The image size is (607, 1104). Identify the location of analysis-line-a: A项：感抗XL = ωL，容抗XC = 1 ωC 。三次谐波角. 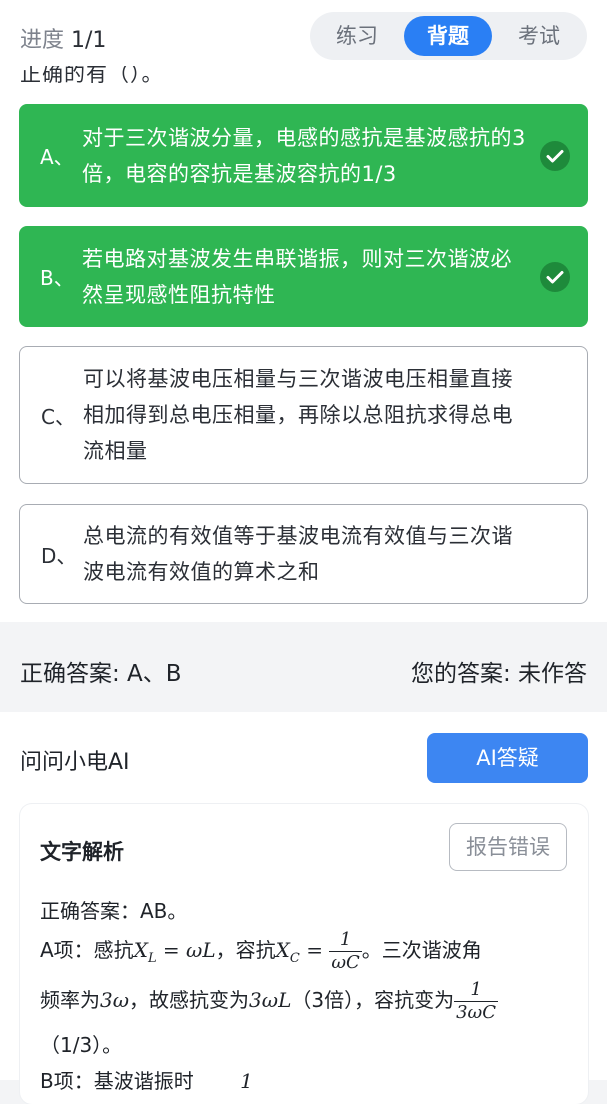
(261, 954).